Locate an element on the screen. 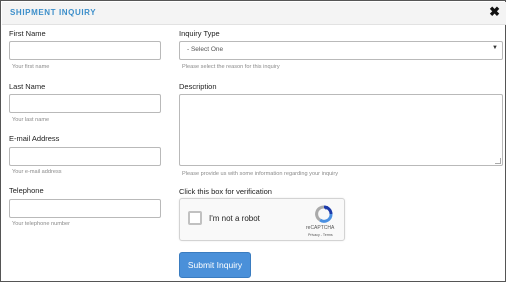 This screenshot has width=508, height=284. dialog-title: SHIPMENT INQUIRY is located at coordinates (53, 12).